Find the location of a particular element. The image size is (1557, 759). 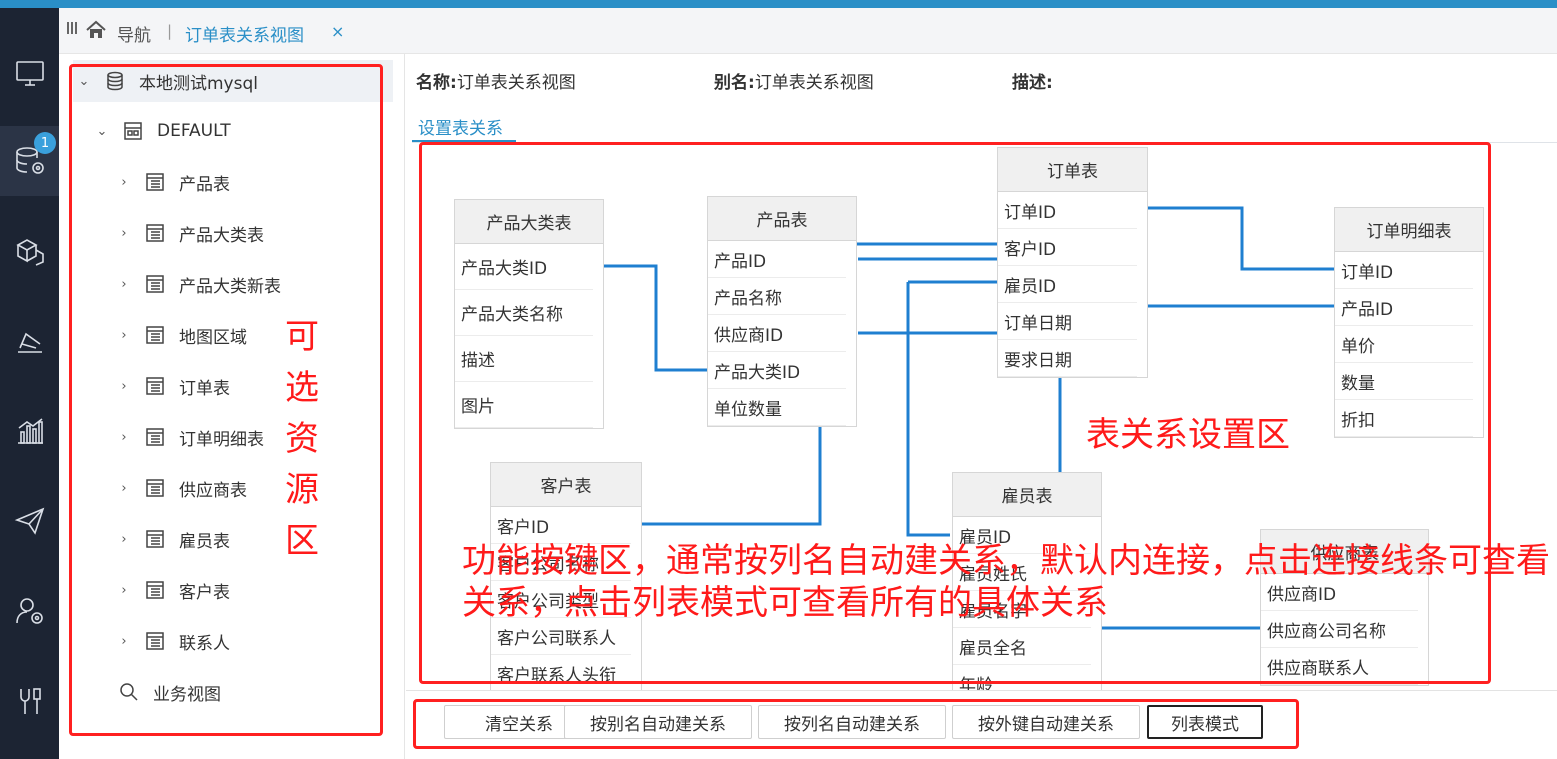

tab-bar: 导航 | 订单表关系视图 × is located at coordinates (808, 31).